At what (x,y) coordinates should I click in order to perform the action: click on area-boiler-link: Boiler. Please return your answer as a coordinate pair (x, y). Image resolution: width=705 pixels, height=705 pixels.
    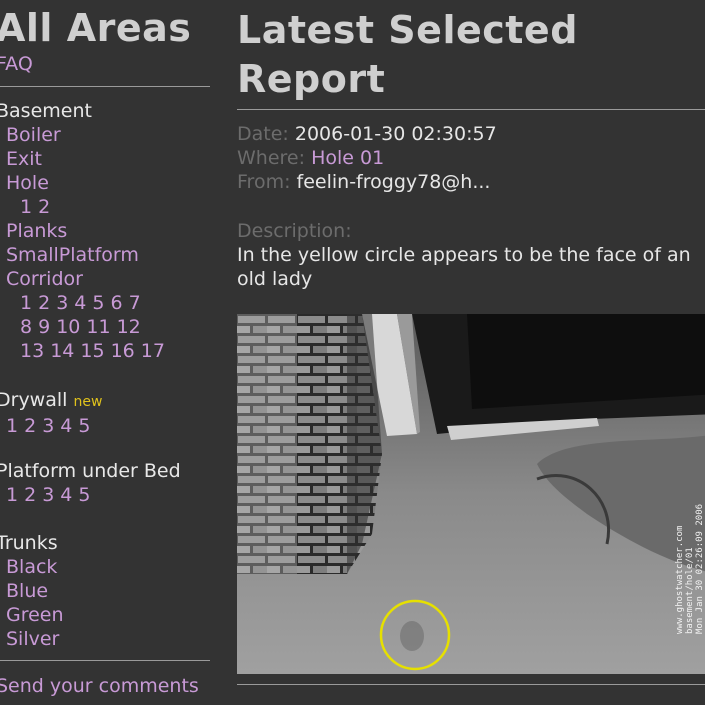
    Looking at the image, I should click on (33, 135).